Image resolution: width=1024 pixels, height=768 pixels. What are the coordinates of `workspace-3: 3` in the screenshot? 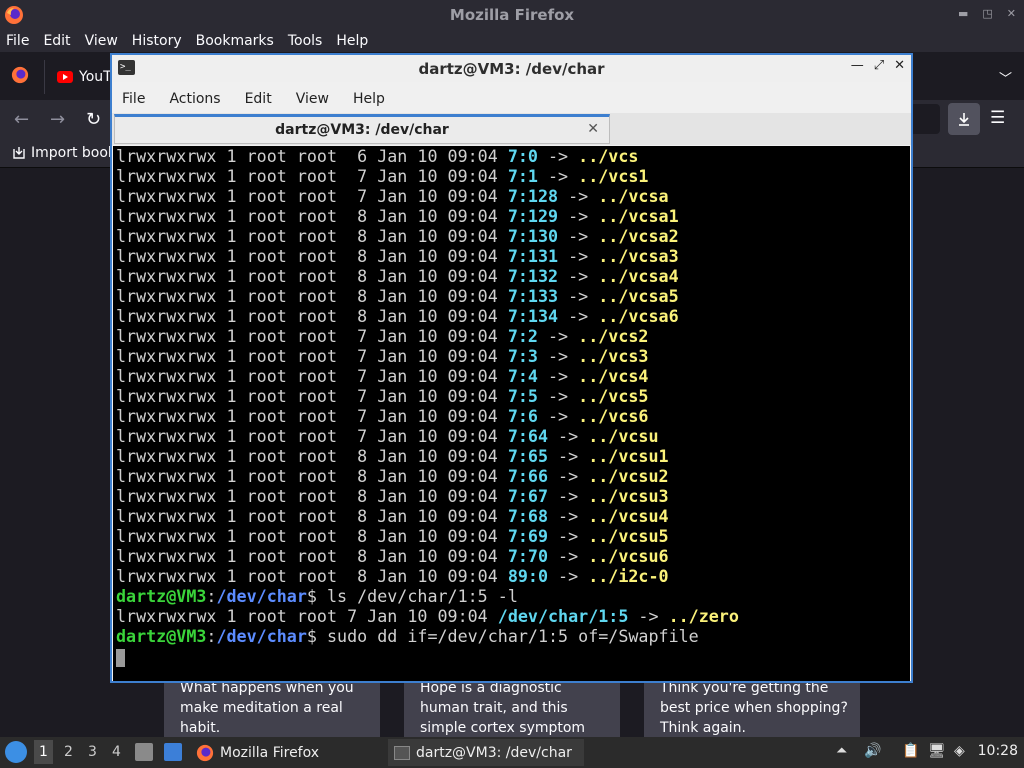 It's located at (92, 752).